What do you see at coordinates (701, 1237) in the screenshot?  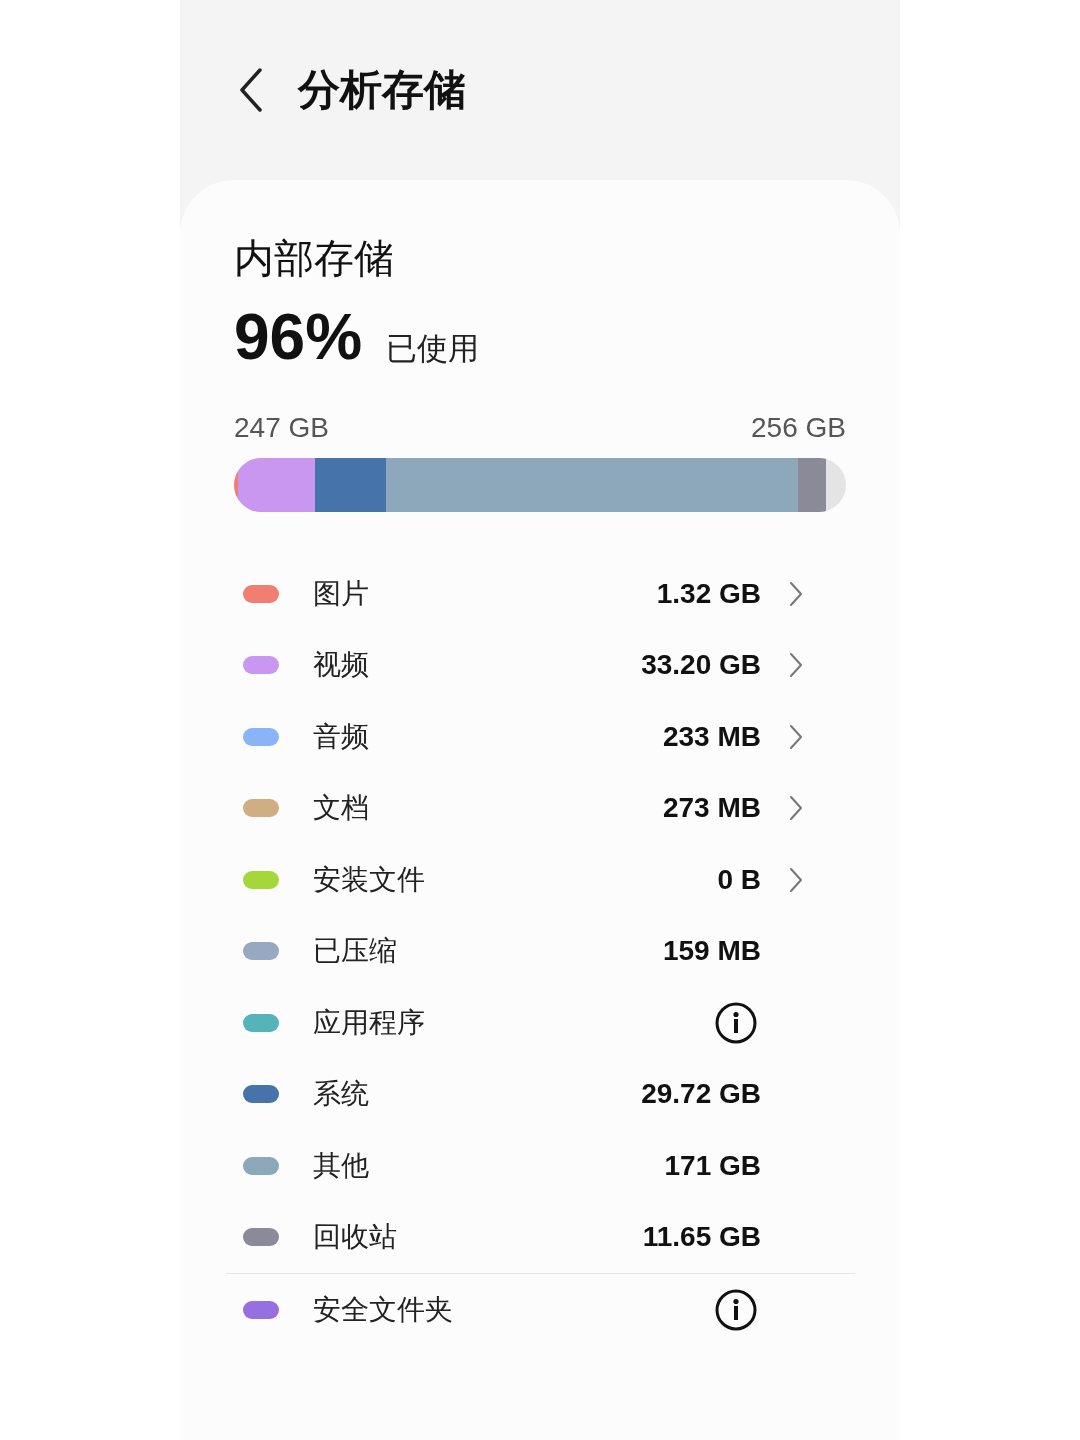 I see `category-size: 11.65 GB` at bounding box center [701, 1237].